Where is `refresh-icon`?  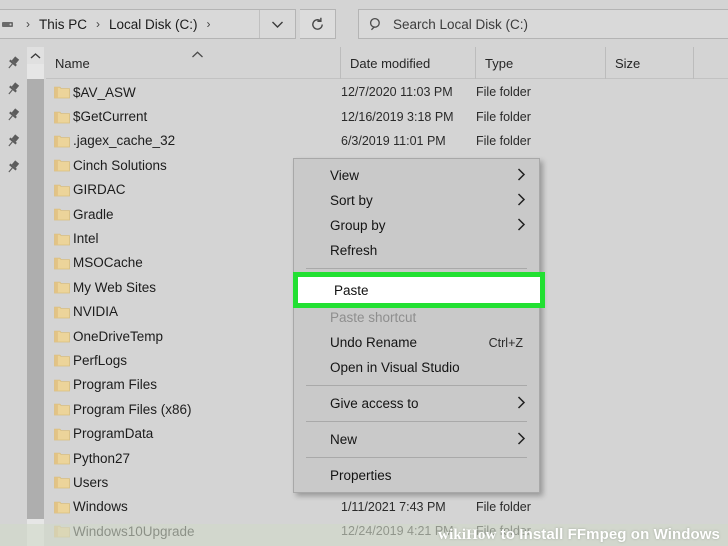 refresh-icon is located at coordinates (317, 23).